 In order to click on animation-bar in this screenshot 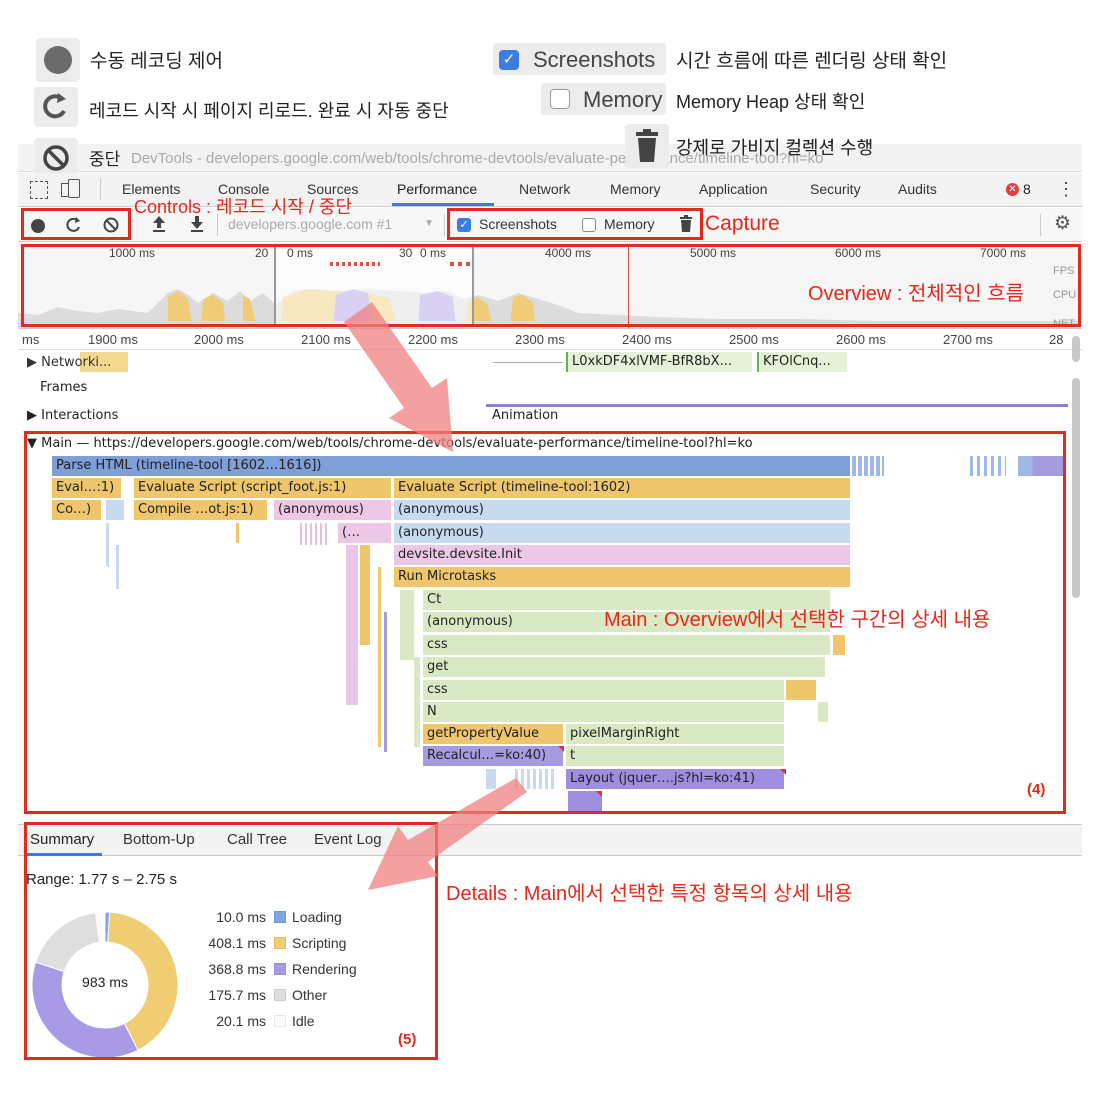, I will do `click(777, 405)`.